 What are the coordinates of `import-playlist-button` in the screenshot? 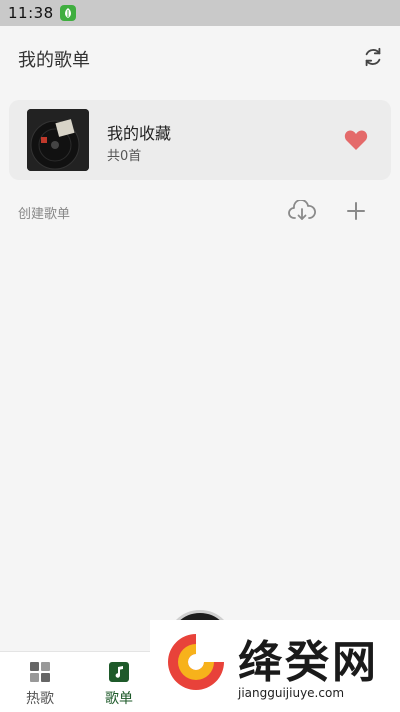 It's located at (302, 211).